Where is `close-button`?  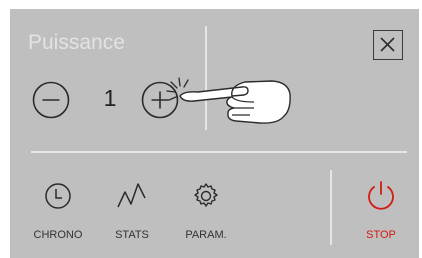
close-button is located at coordinates (388, 45).